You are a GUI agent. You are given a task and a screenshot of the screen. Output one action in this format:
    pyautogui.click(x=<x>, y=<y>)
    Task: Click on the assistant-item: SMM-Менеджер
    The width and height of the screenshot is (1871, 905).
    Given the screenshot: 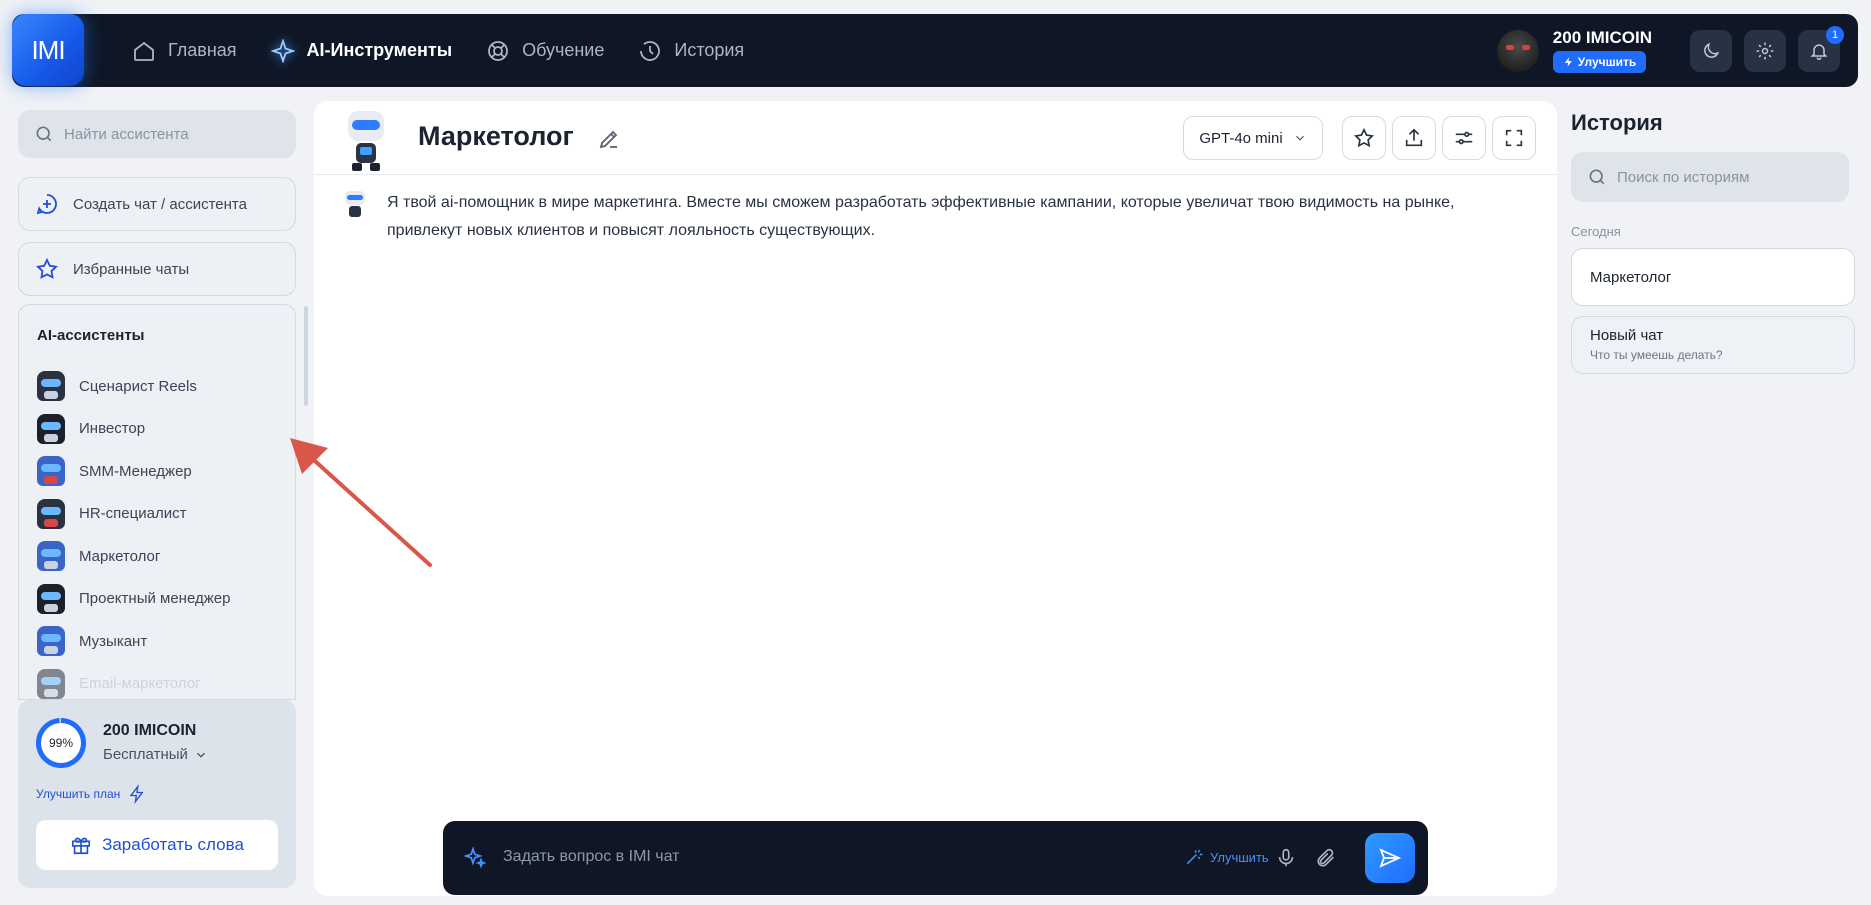 What is the action you would take?
    pyautogui.click(x=133, y=471)
    